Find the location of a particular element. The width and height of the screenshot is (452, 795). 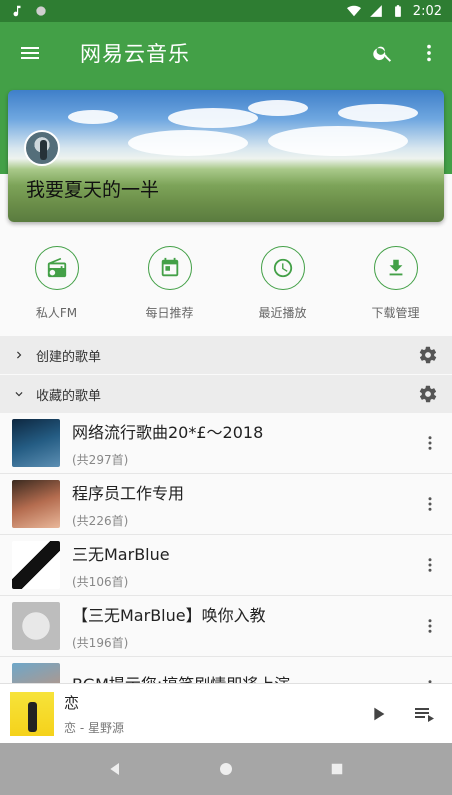

play-icon is located at coordinates (378, 714).